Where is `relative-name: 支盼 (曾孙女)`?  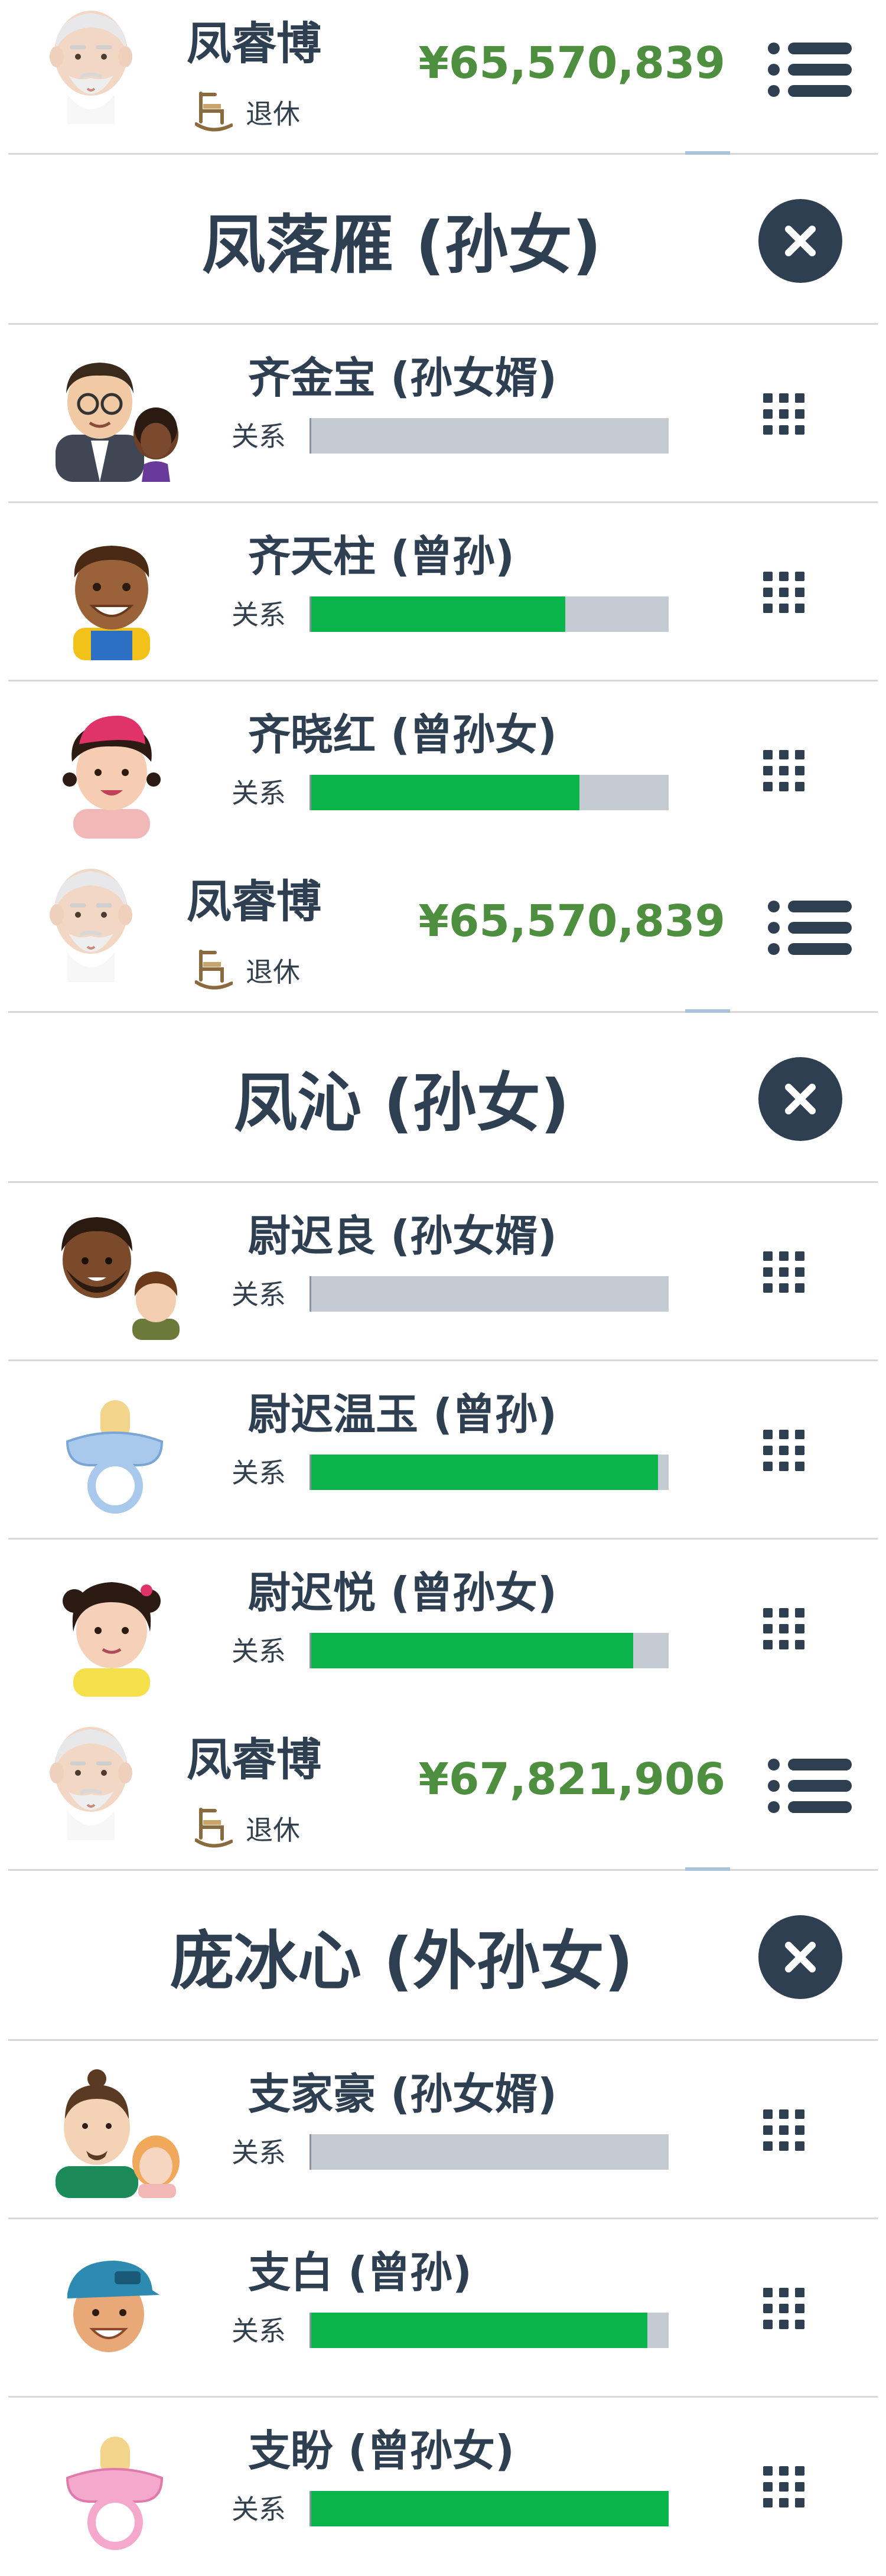 relative-name: 支盼 (曾孙女) is located at coordinates (381, 2451).